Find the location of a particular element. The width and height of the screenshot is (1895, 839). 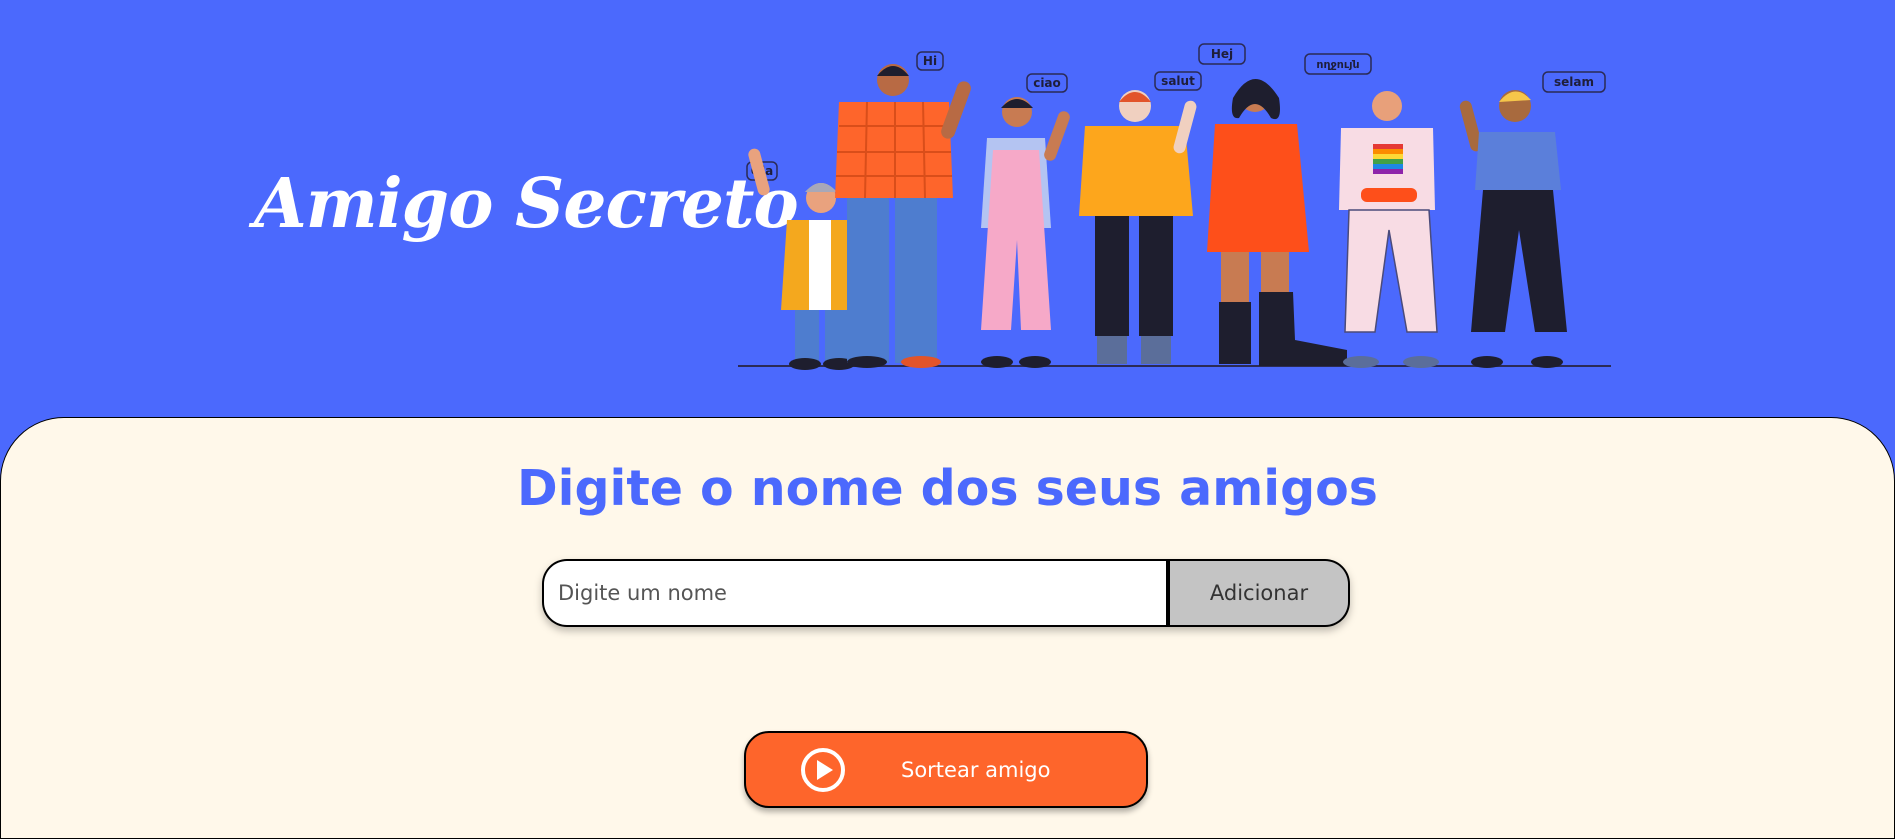

add-button: Adicionar is located at coordinates (1260, 593).